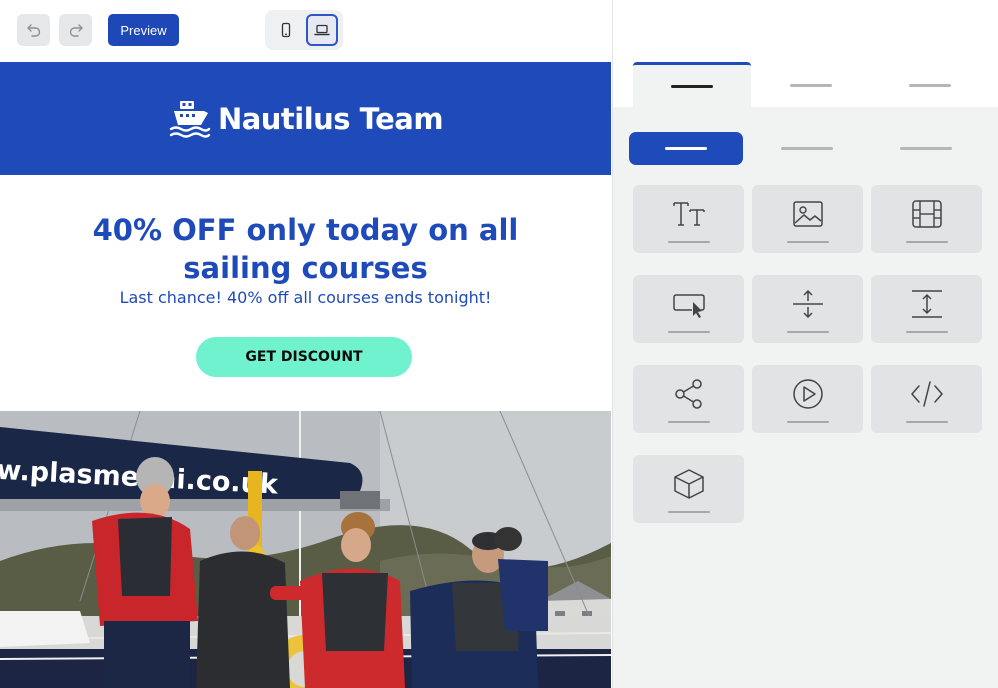 This screenshot has height=688, width=998. I want to click on undo-button, so click(33, 30).